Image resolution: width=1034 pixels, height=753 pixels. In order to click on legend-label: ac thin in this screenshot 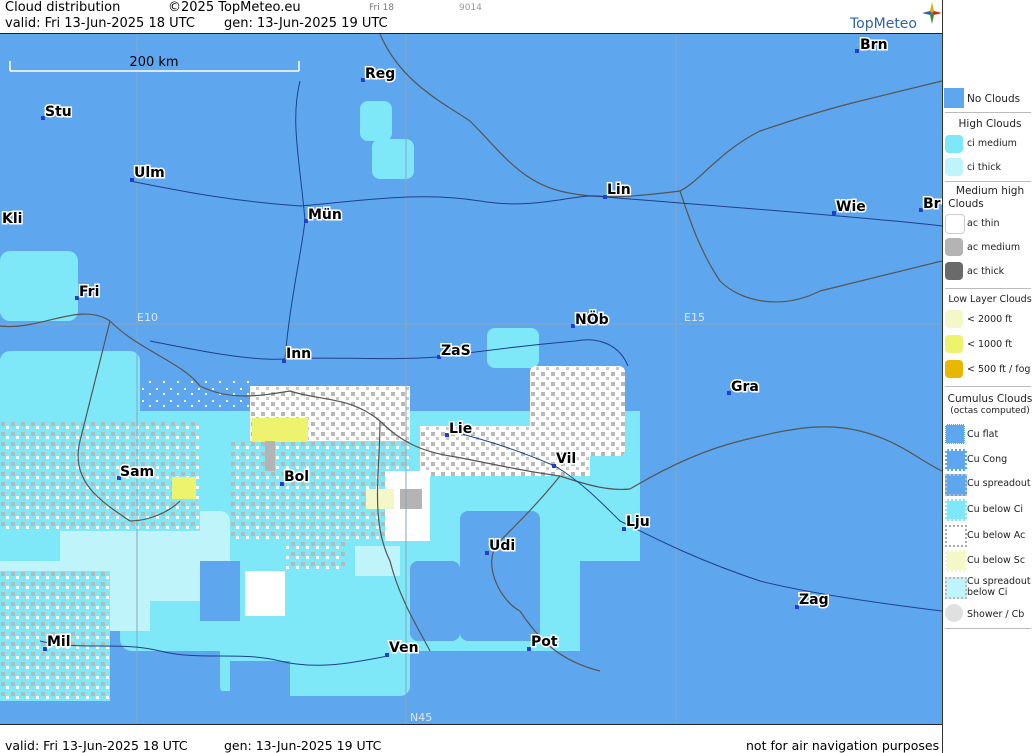, I will do `click(983, 223)`.